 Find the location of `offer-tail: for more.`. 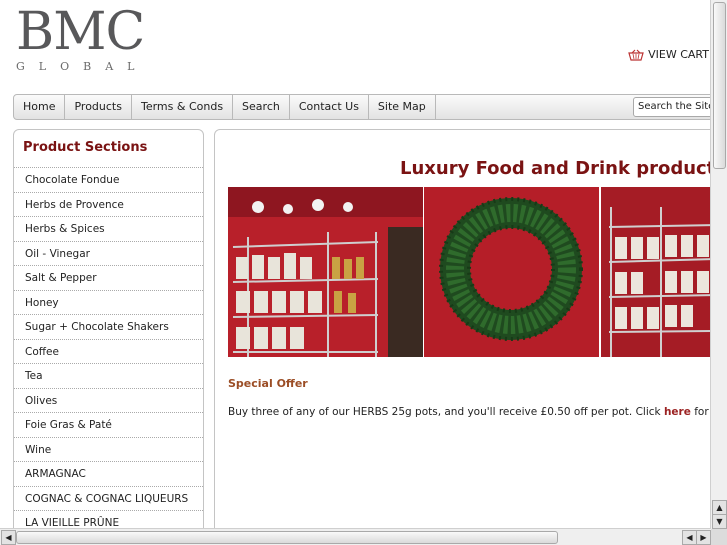

offer-tail: for more. is located at coordinates (702, 412).